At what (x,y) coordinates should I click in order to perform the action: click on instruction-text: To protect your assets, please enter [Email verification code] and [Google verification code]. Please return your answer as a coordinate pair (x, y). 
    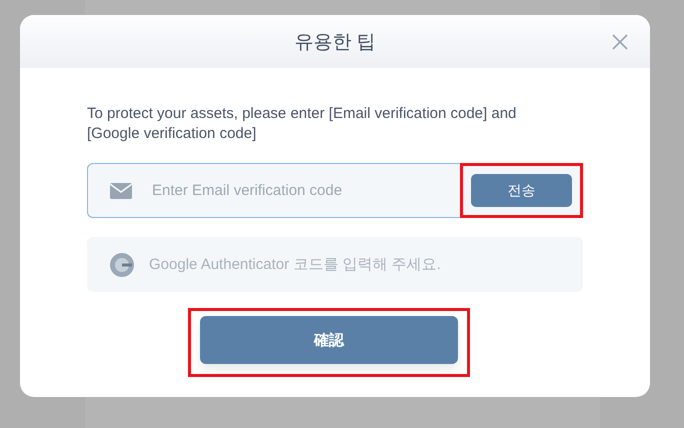
    Looking at the image, I should click on (302, 124).